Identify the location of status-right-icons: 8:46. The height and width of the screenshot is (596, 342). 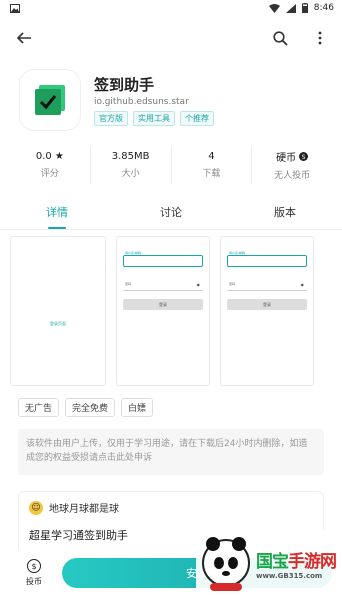
(301, 8).